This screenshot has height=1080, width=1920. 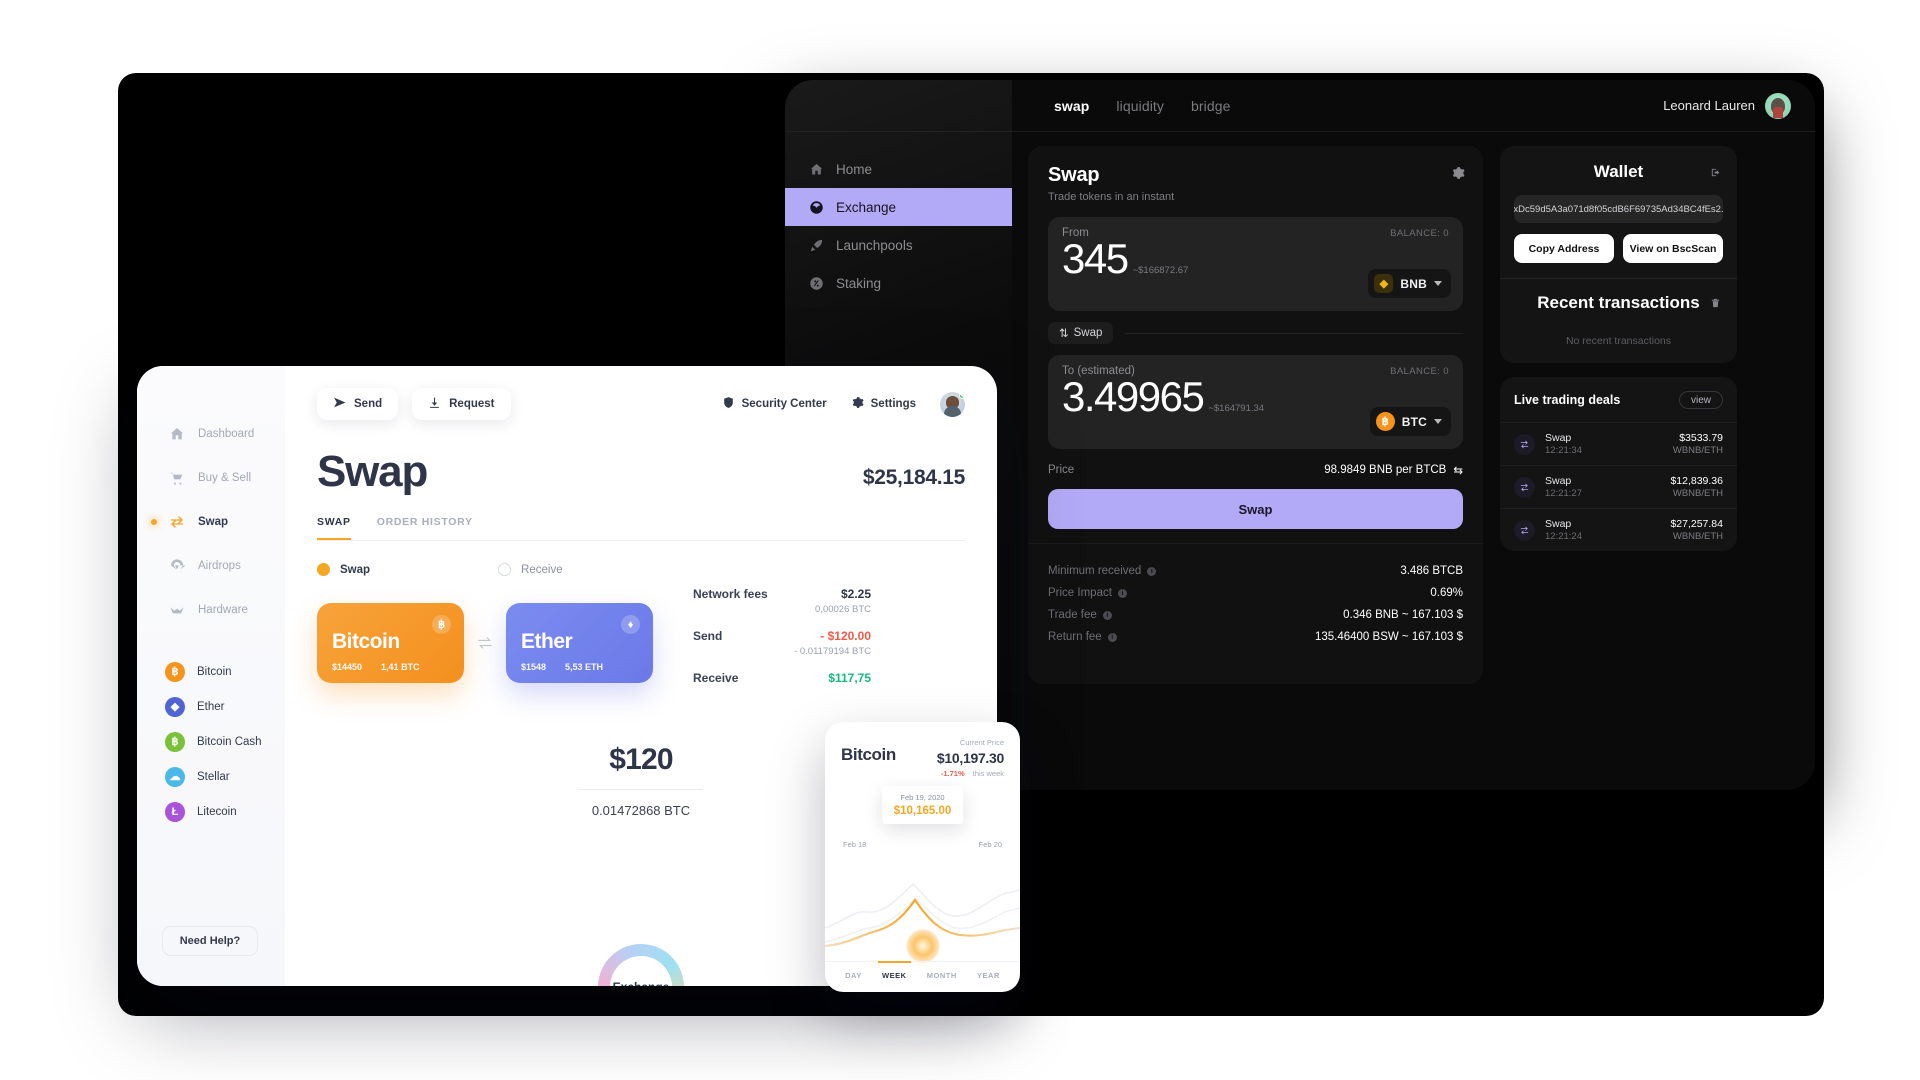 I want to click on list-item: Swap 12:21:34 $3533.79 WBNB/ETH, so click(x=1618, y=443).